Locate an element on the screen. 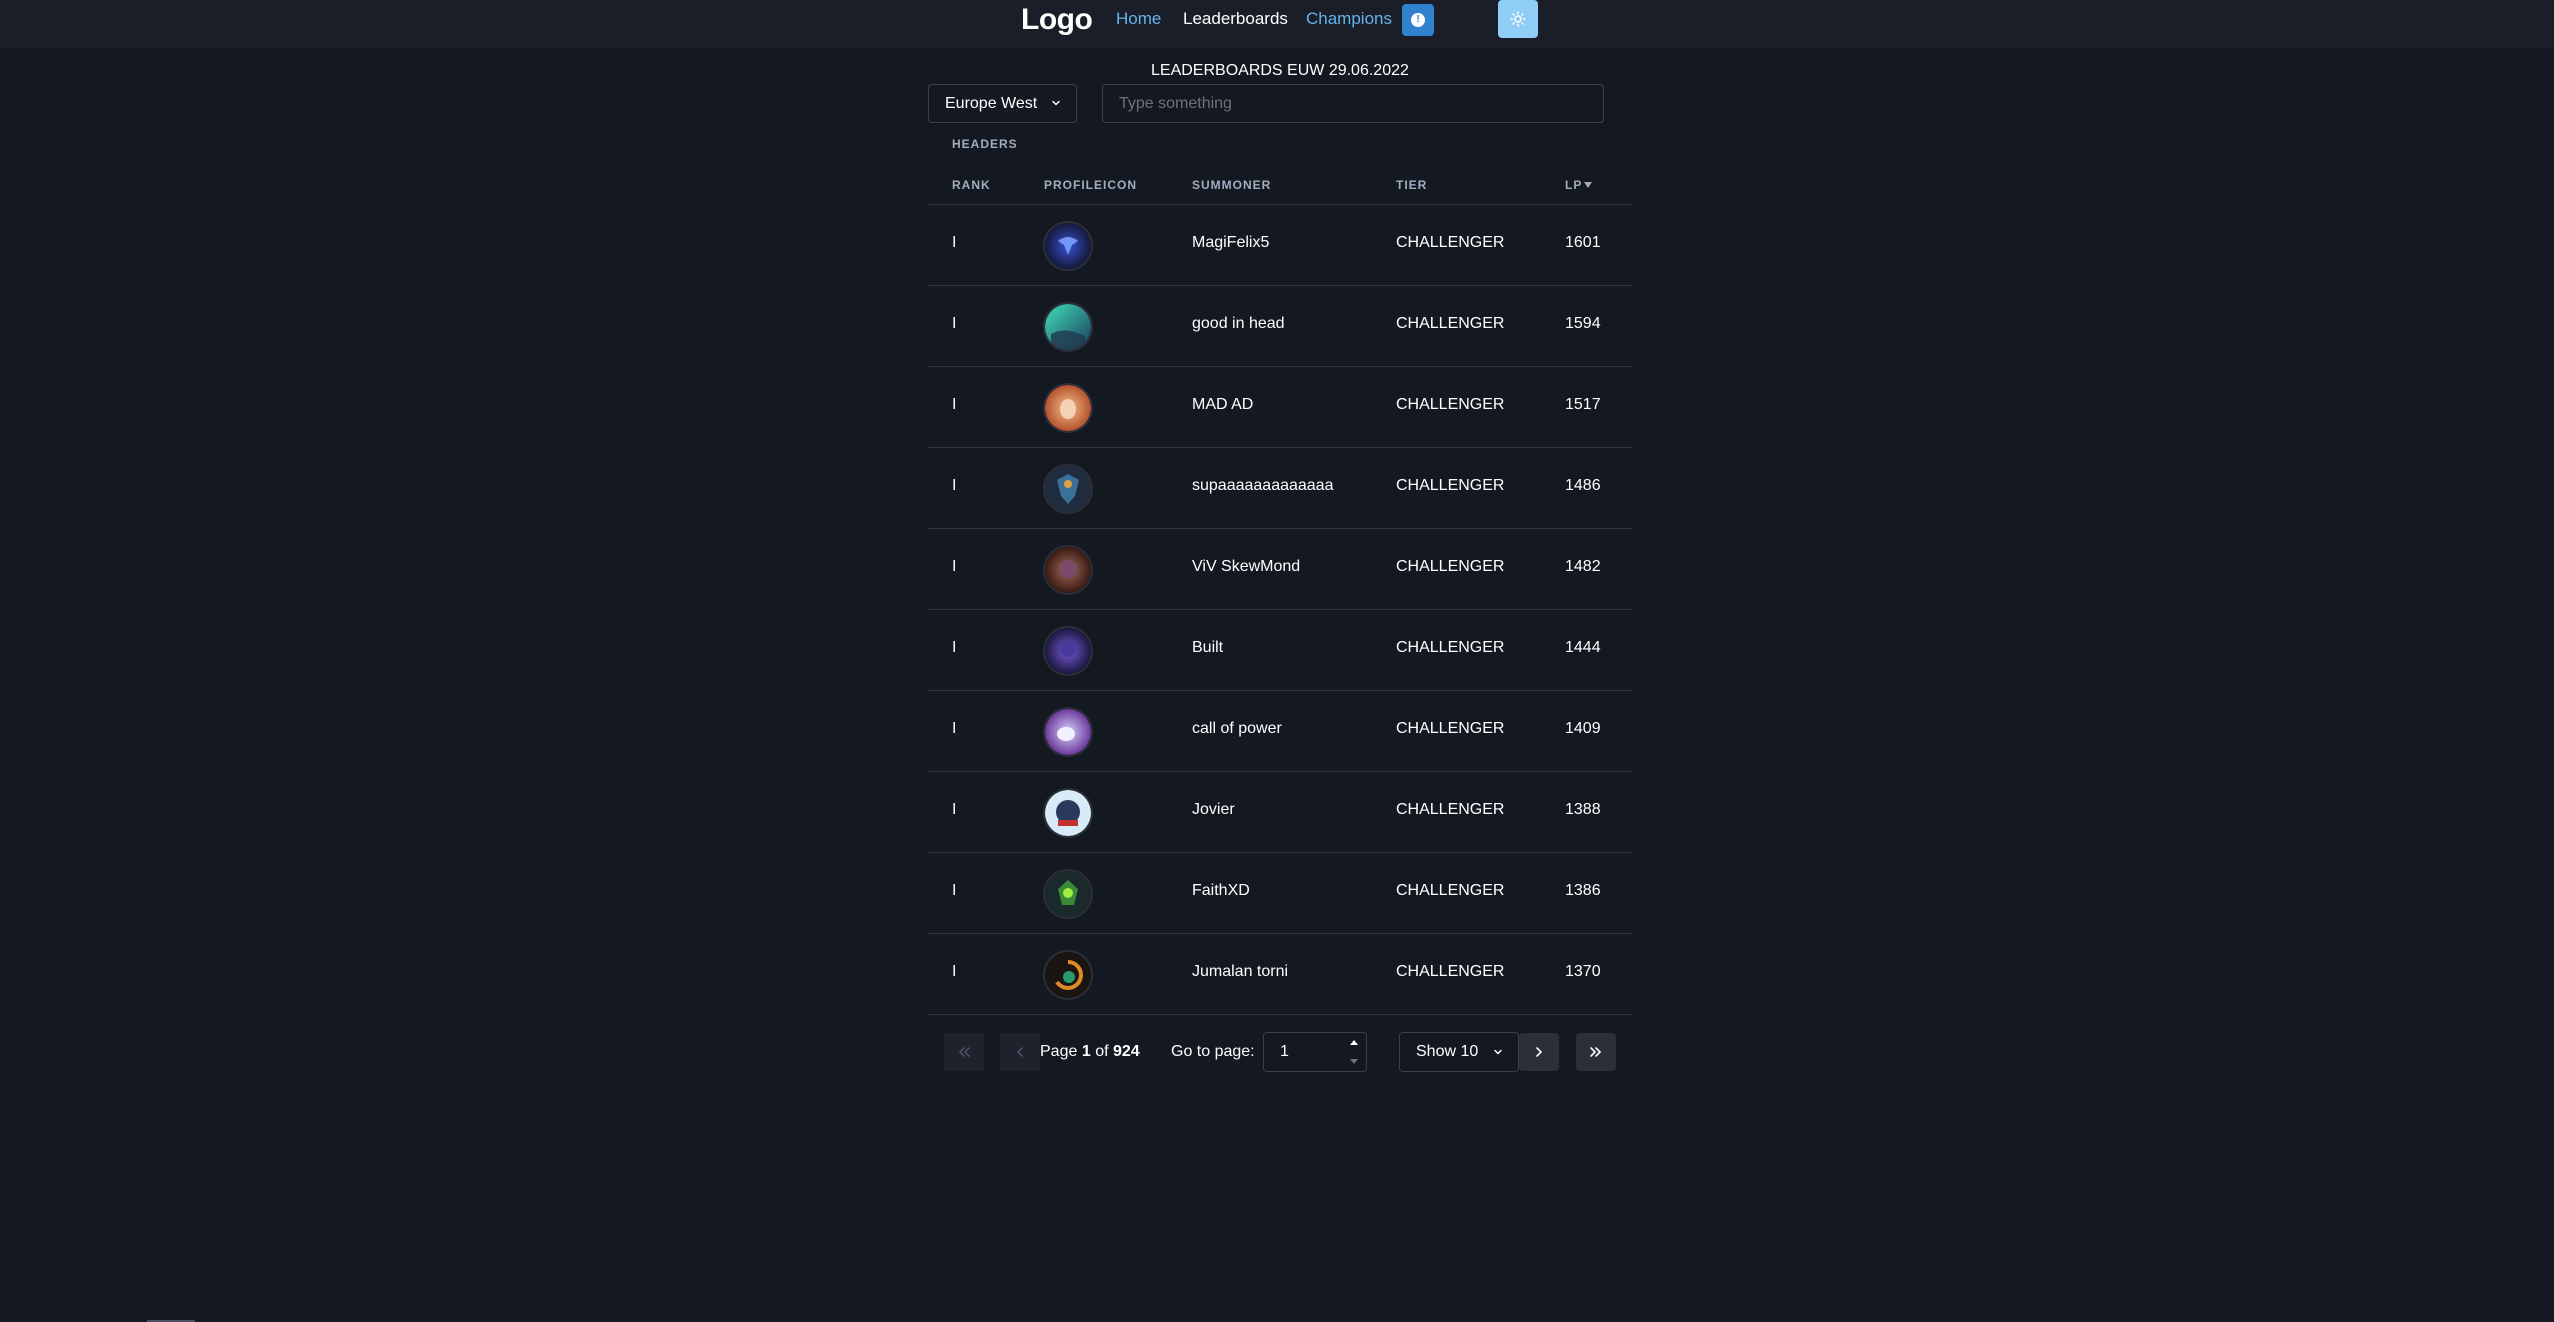  lp-cell: 1386 is located at coordinates (1583, 890).